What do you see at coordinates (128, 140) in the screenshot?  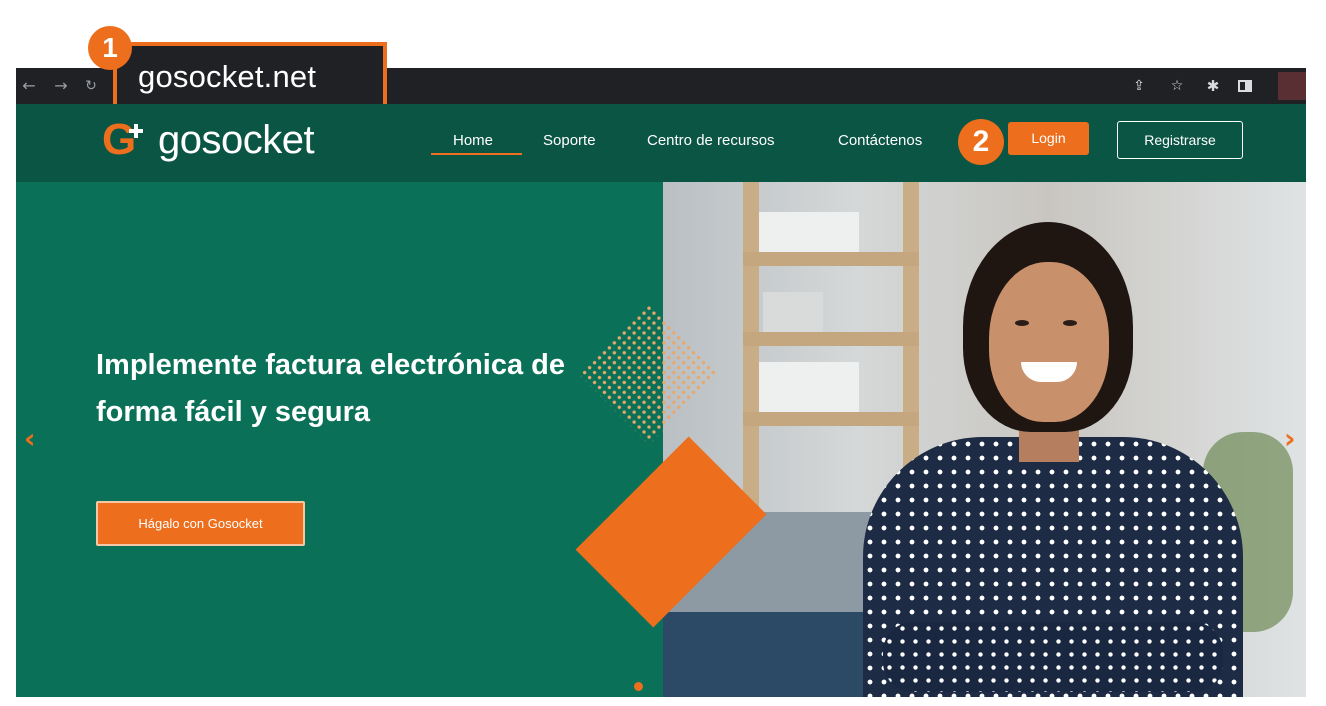 I see `logo-mark-icon: G` at bounding box center [128, 140].